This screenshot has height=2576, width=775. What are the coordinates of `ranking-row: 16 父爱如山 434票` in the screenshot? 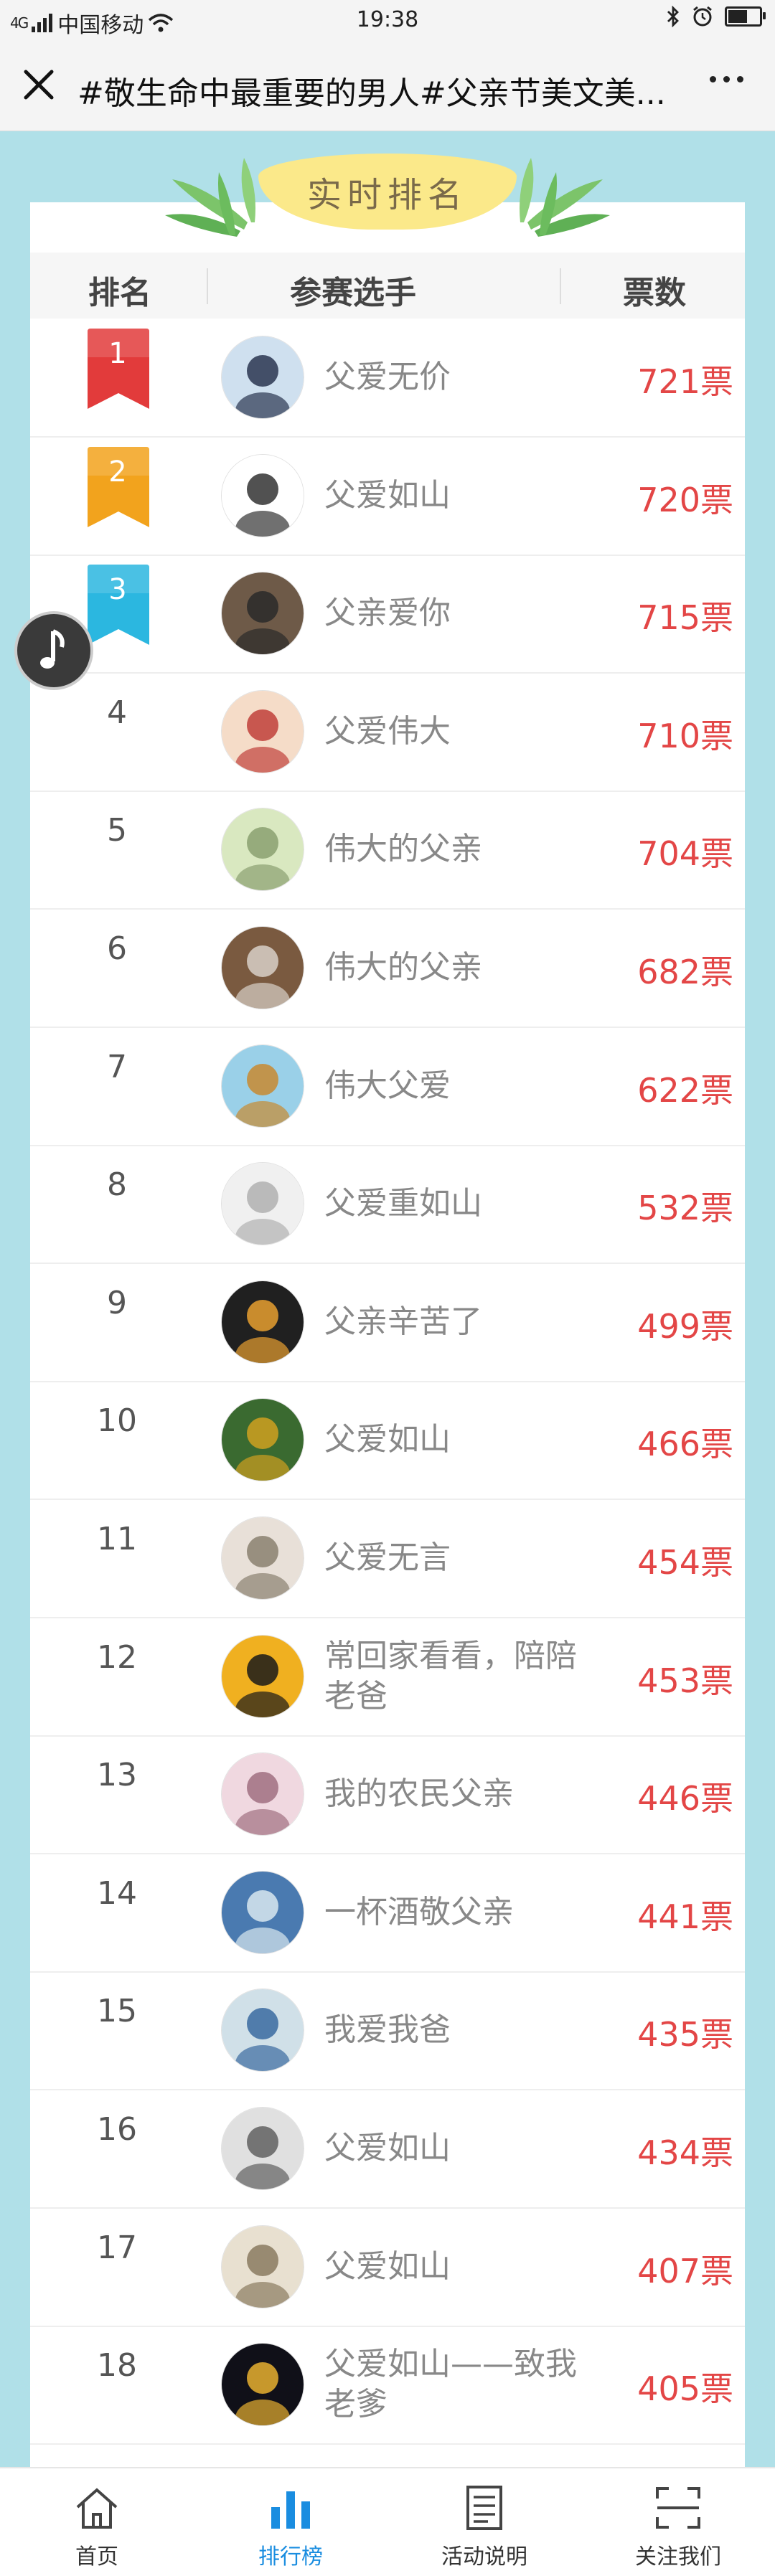 It's located at (387, 2149).